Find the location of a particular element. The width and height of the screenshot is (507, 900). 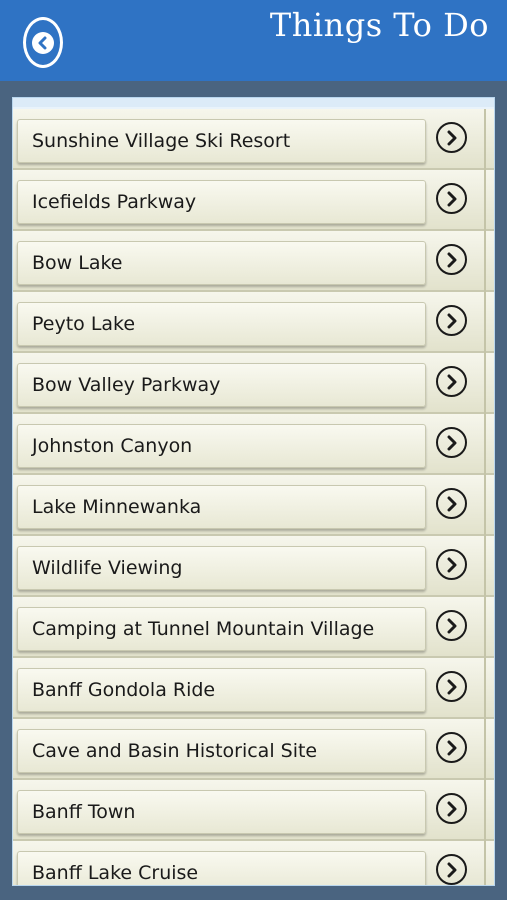

list-item: Banff Town is located at coordinates (253, 810).